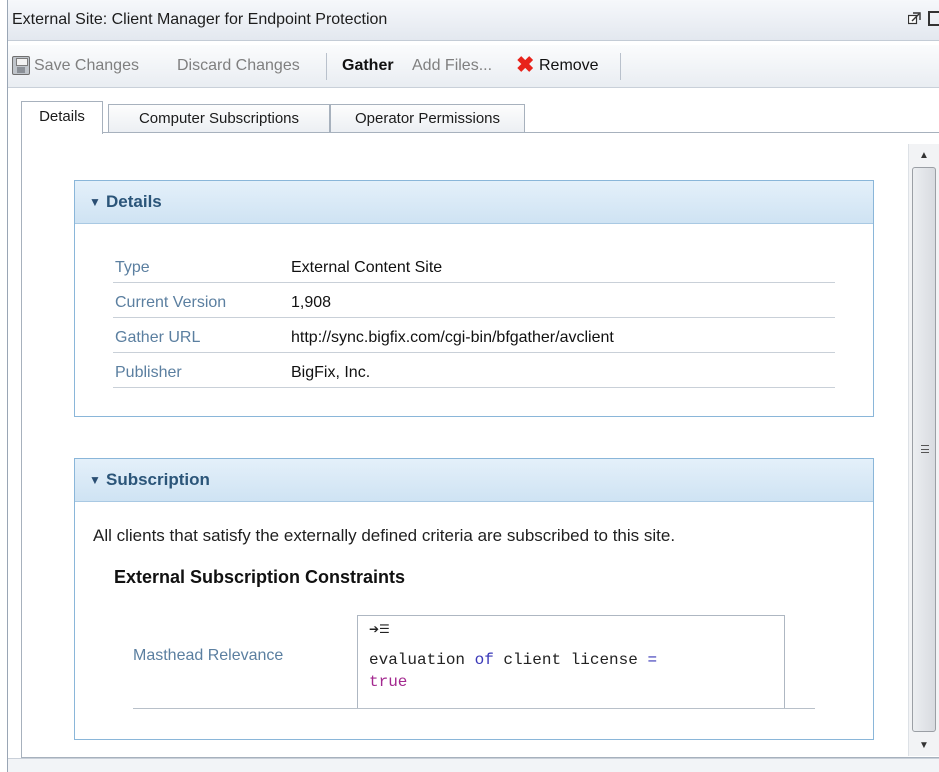 This screenshot has width=939, height=772. I want to click on property-row-current-version: Current Version 1,908, so click(474, 303).